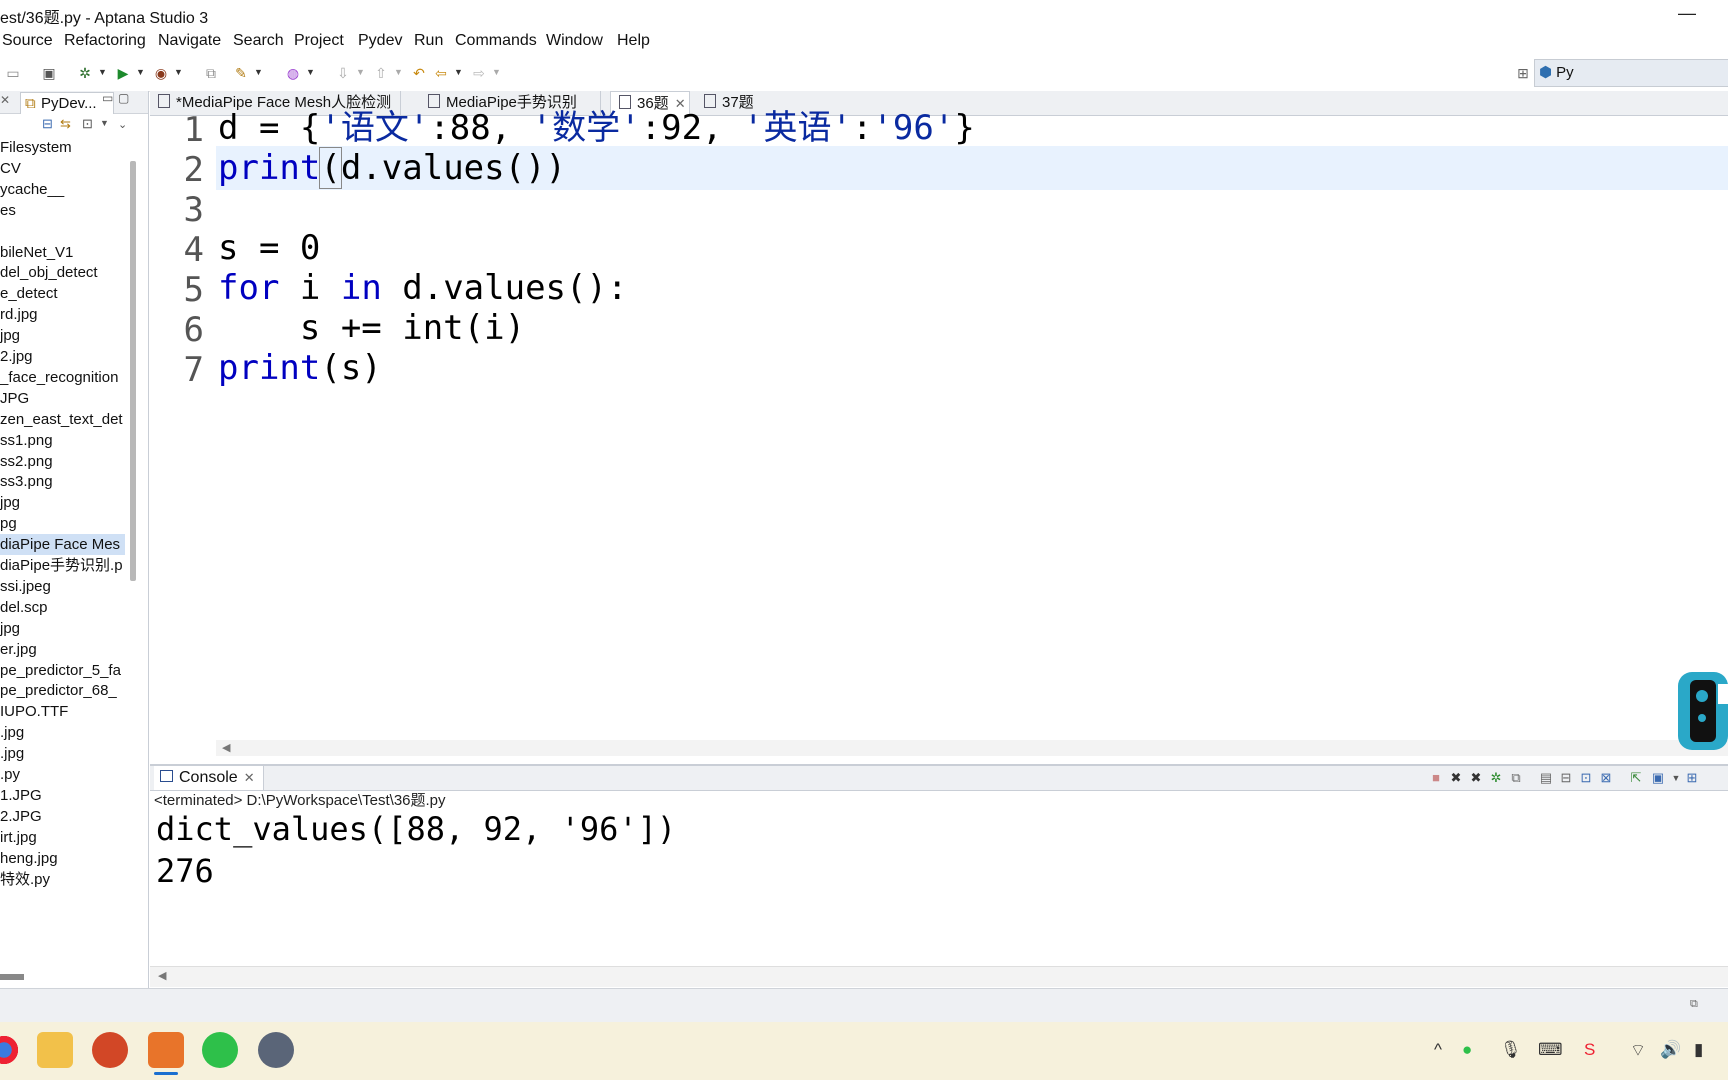 This screenshot has height=1080, width=1728. What do you see at coordinates (381, 73) in the screenshot?
I see `prev-annotation-icon: ⇧` at bounding box center [381, 73].